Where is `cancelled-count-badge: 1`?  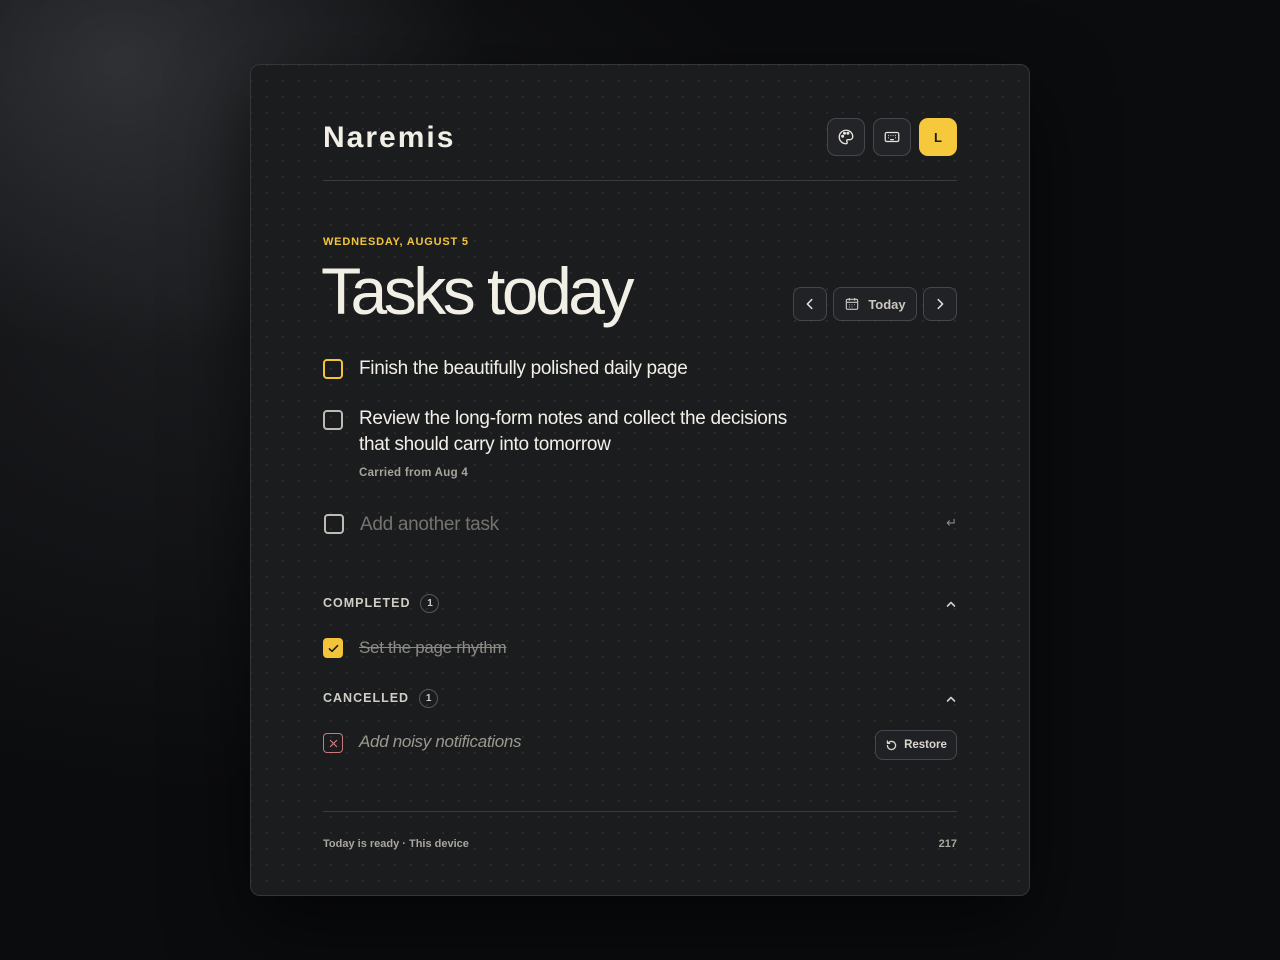 cancelled-count-badge: 1 is located at coordinates (429, 698).